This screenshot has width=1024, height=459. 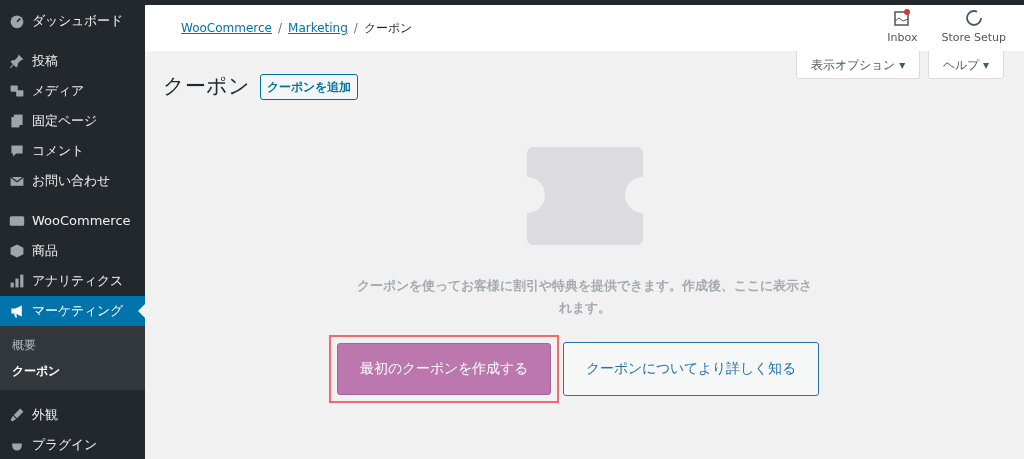 I want to click on page-title: クーポン, so click(x=206, y=86).